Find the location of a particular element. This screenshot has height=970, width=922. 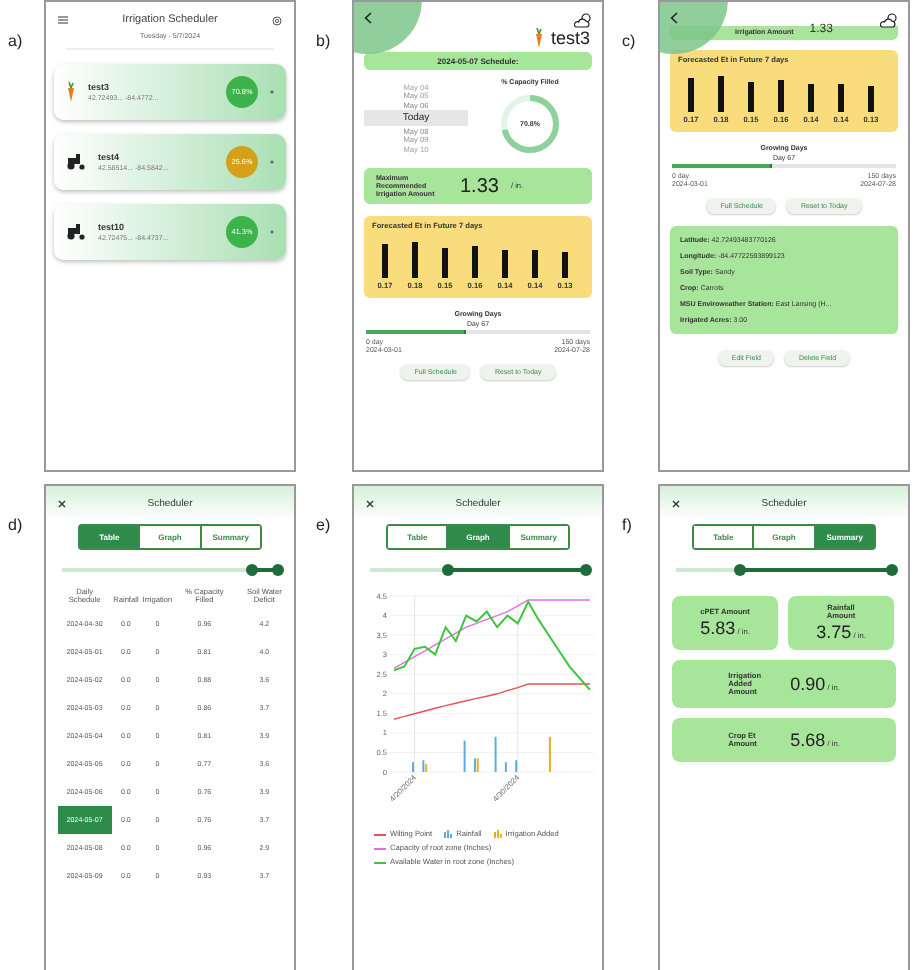

amount-value: 0.90 is located at coordinates (808, 684).